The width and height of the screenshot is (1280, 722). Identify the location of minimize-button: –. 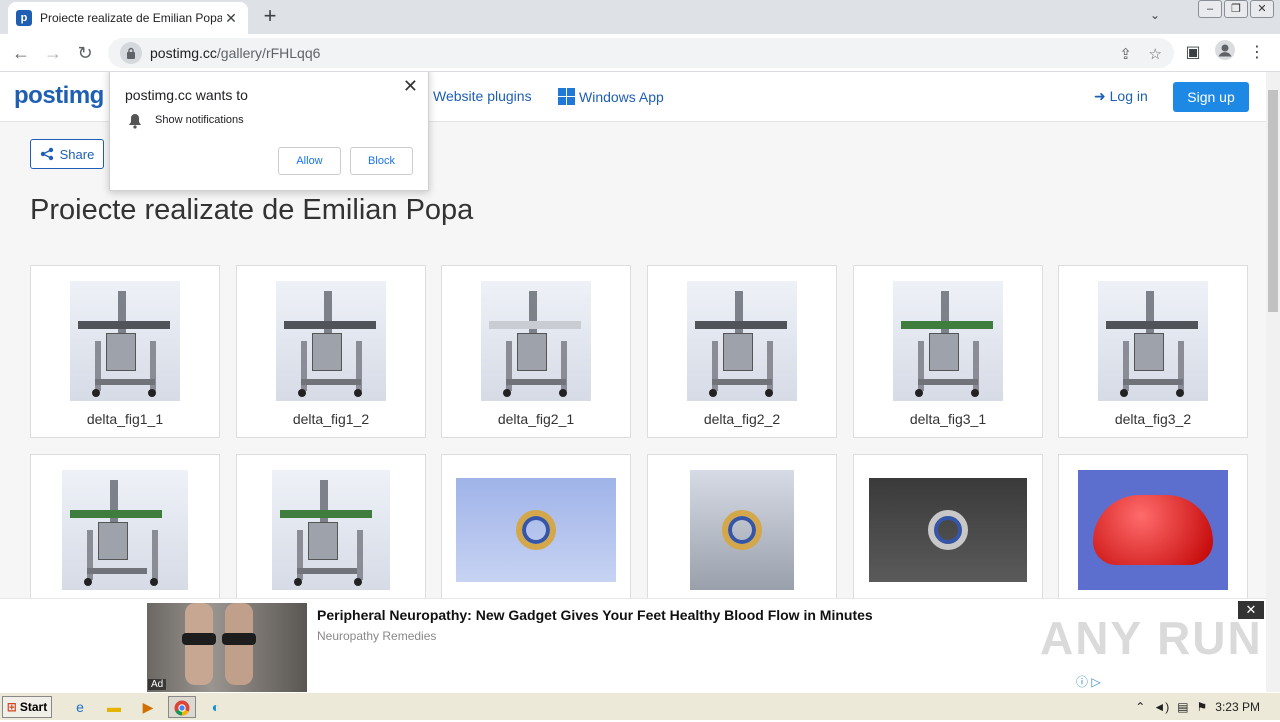
(1210, 9).